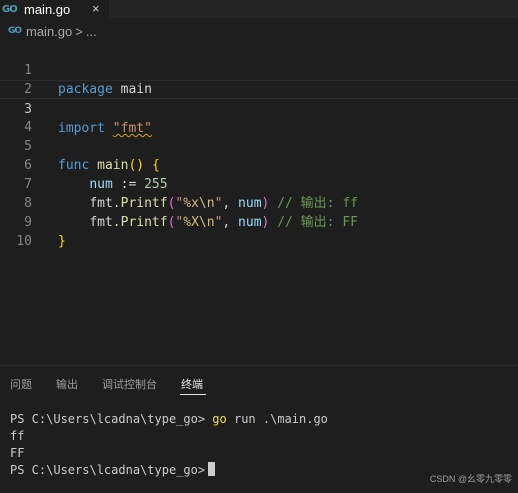 The width and height of the screenshot is (518, 493). I want to click on code-line: 6 num := 255, so click(259, 164).